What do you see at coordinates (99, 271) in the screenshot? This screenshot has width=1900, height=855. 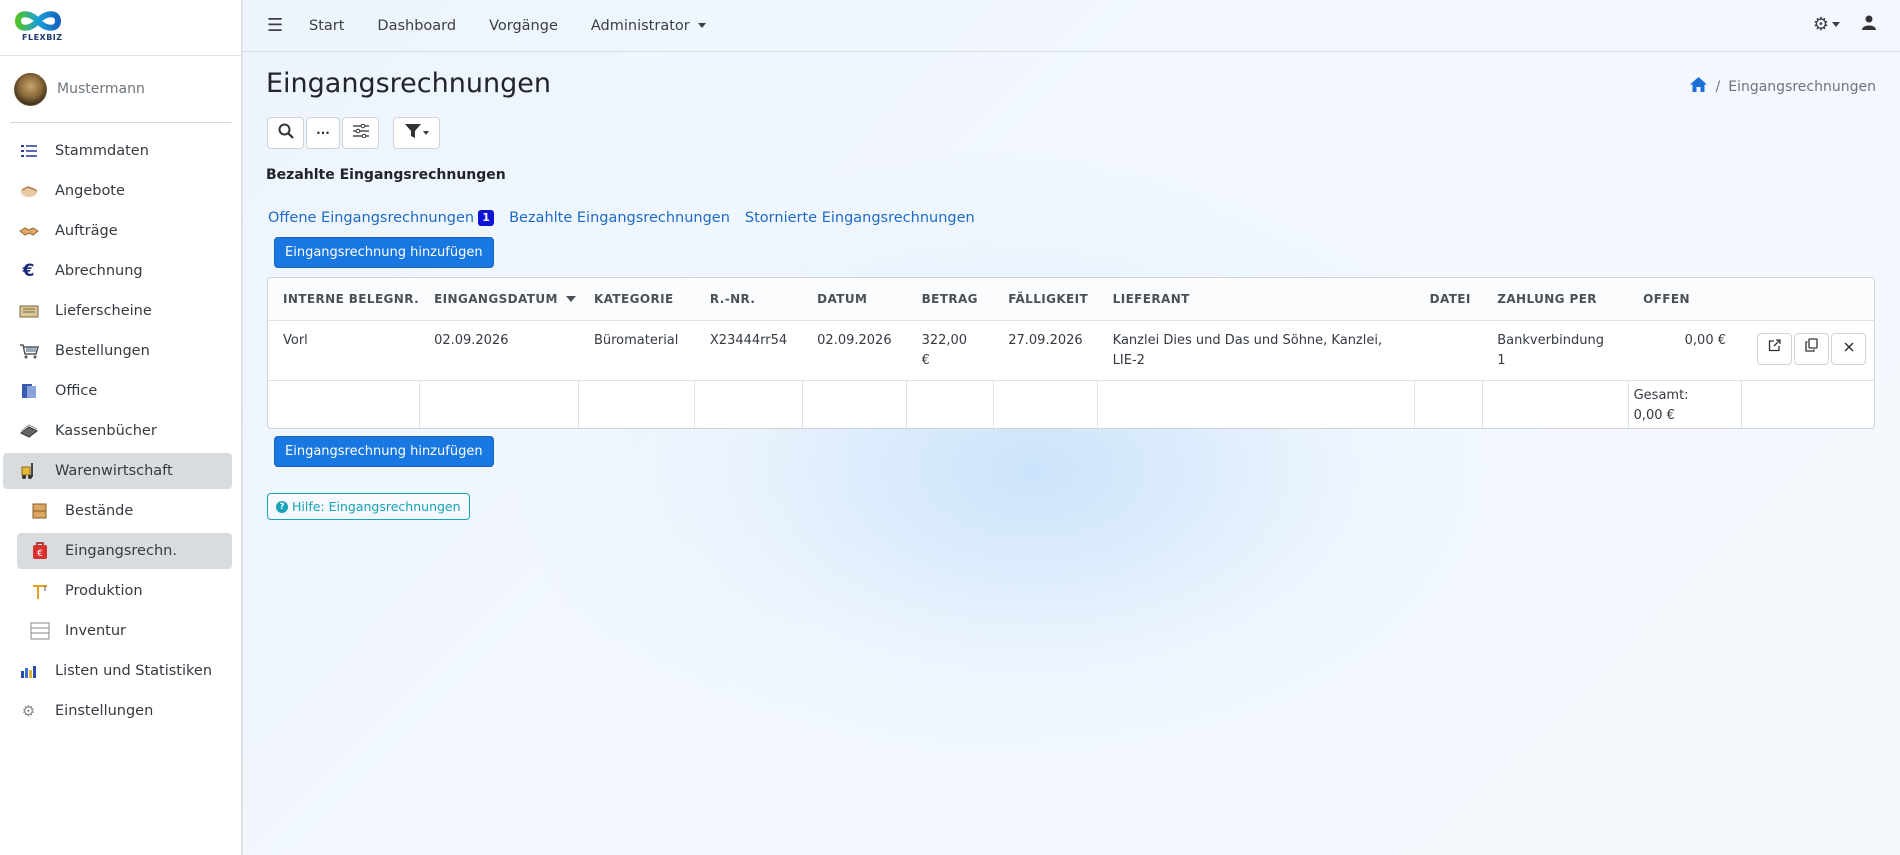 I see `sidebar-item-label: Abrechnung` at bounding box center [99, 271].